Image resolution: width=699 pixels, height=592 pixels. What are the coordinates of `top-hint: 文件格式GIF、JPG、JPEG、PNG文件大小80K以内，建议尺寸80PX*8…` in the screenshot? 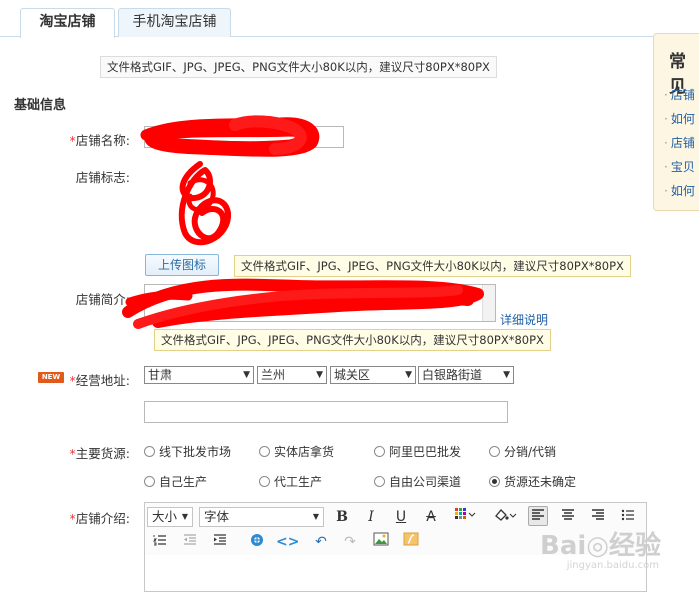 It's located at (298, 67).